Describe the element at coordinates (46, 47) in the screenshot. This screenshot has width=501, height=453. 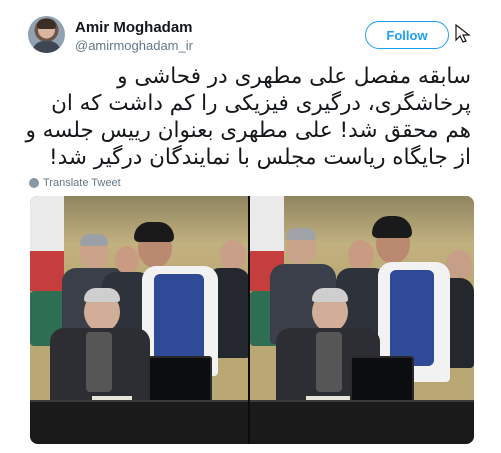
I see `avatar-body` at that location.